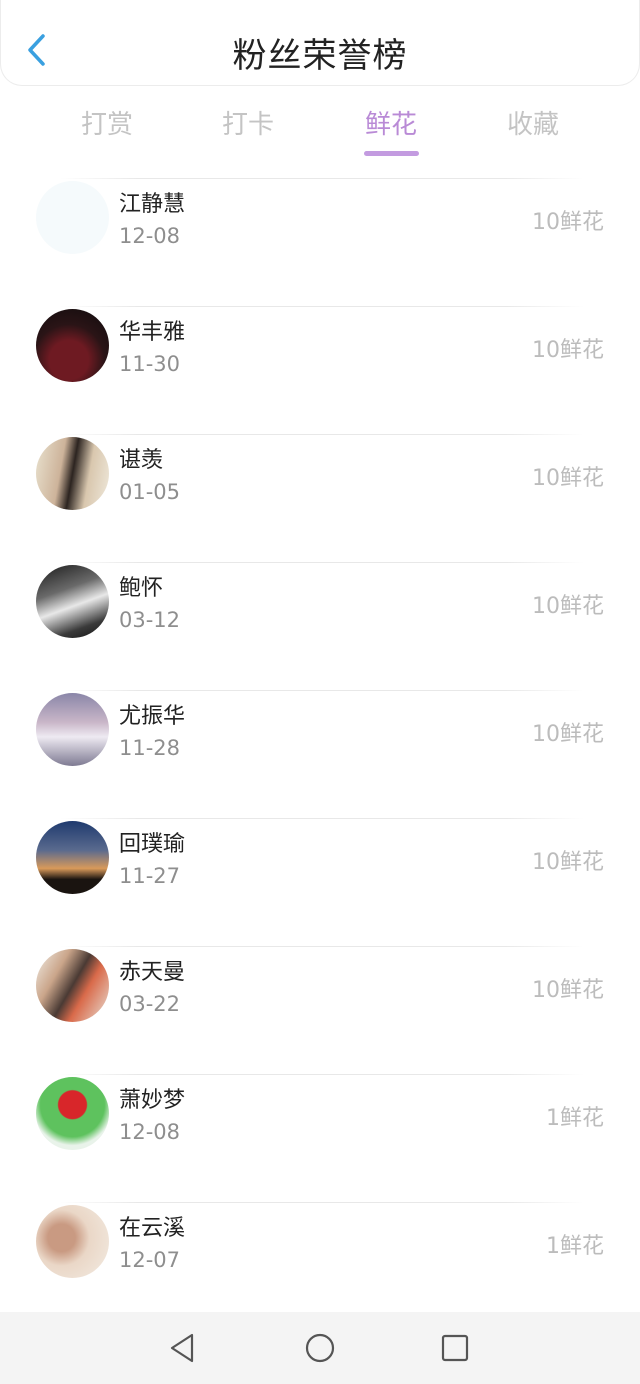 Image resolution: width=640 pixels, height=1384 pixels. I want to click on list-item: 在云溪 12-07 1鲜花, so click(320, 1266).